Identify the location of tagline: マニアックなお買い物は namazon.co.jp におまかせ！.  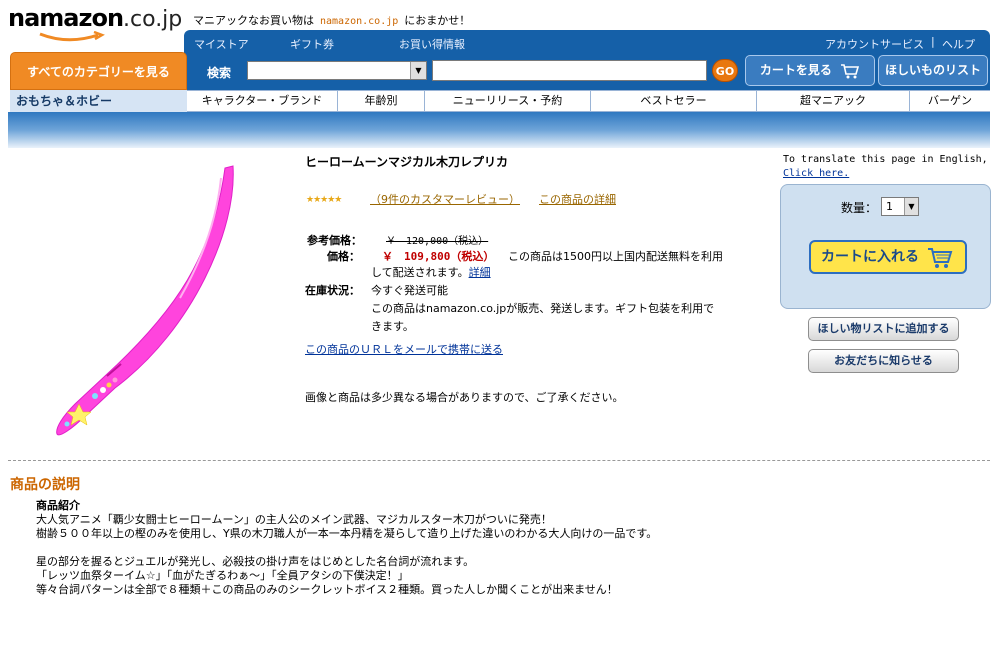
(331, 20).